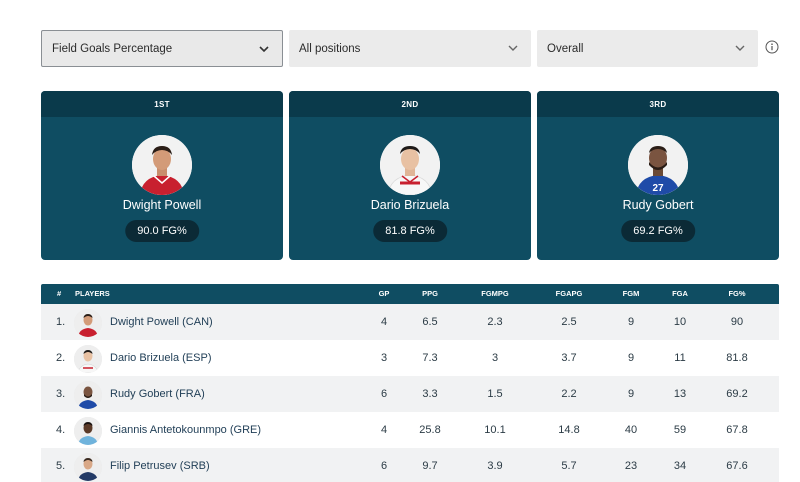 The height and width of the screenshot is (482, 800). Describe the element at coordinates (430, 322) in the screenshot. I see `cell-ppg: 6.5` at that location.